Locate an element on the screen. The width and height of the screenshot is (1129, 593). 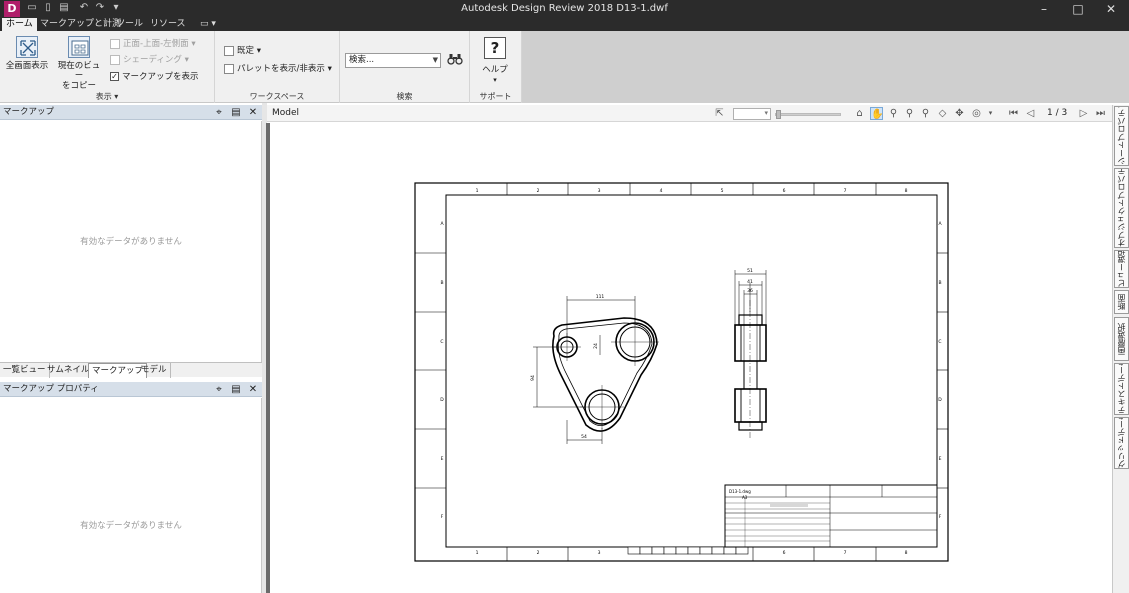
window-title: Autodesk Design Review 2018 D13-1.dwf is located at coordinates (564, 8).